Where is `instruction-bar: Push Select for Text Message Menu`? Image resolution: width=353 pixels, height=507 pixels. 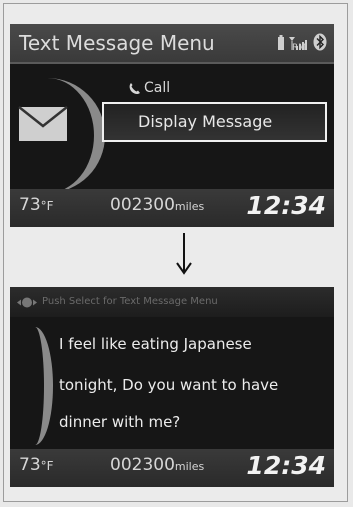 instruction-bar: Push Select for Text Message Menu is located at coordinates (172, 302).